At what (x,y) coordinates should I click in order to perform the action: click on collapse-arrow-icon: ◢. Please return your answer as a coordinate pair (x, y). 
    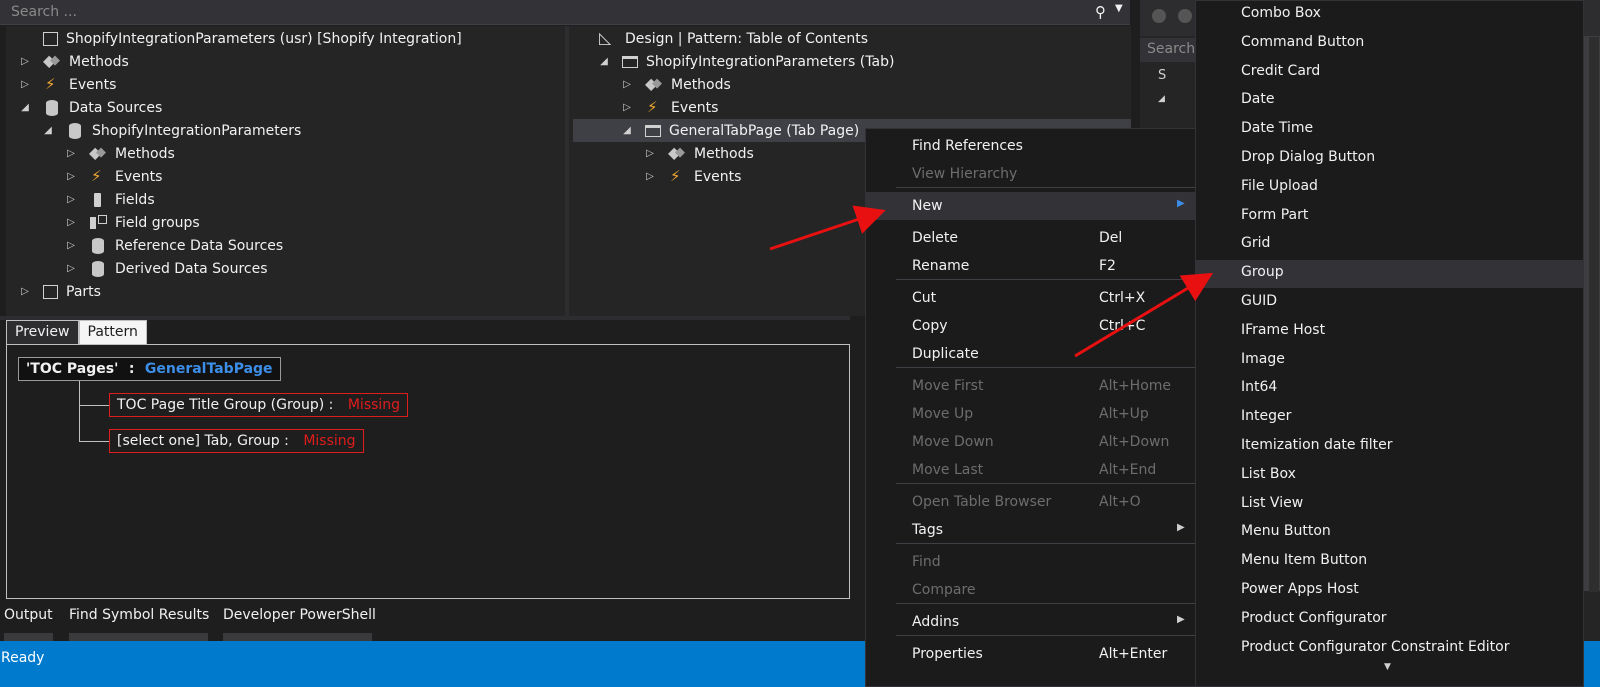
    Looking at the image, I should click on (1161, 99).